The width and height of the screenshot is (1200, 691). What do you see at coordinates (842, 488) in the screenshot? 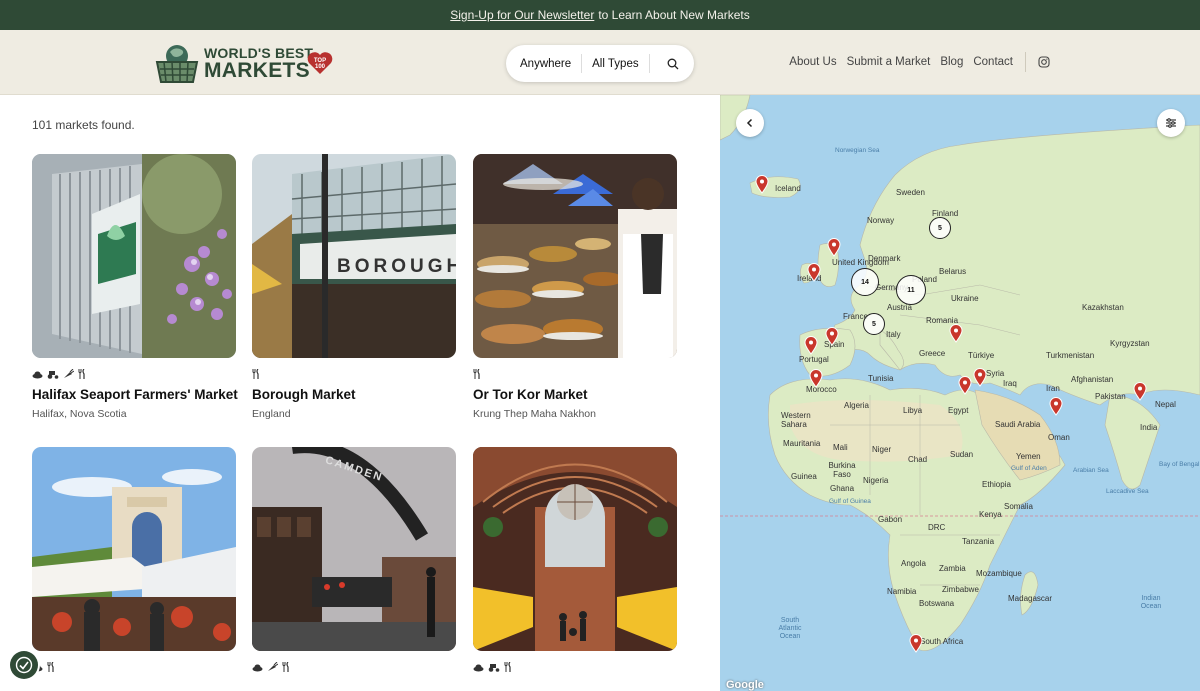
I see `map-label: Ghana` at bounding box center [842, 488].